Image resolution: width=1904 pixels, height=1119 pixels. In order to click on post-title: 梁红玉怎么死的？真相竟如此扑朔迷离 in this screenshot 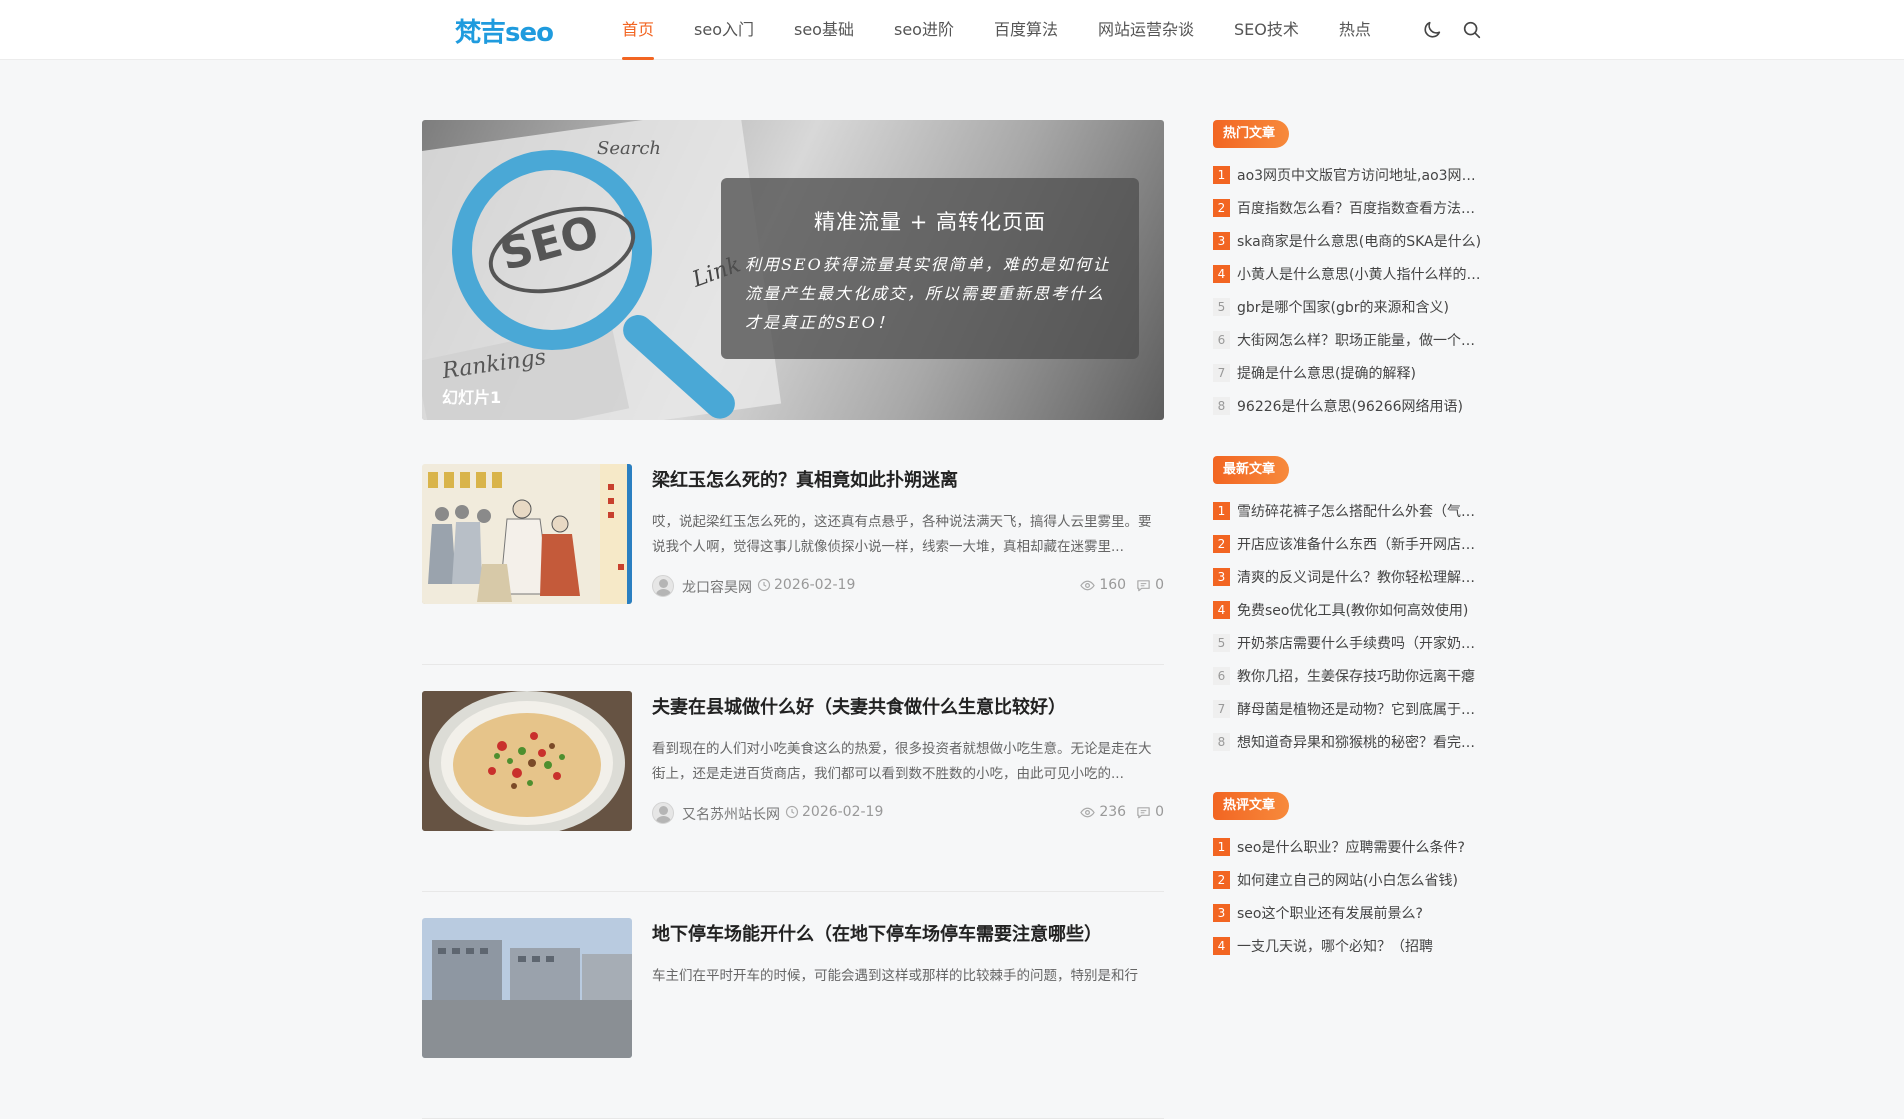, I will do `click(805, 479)`.